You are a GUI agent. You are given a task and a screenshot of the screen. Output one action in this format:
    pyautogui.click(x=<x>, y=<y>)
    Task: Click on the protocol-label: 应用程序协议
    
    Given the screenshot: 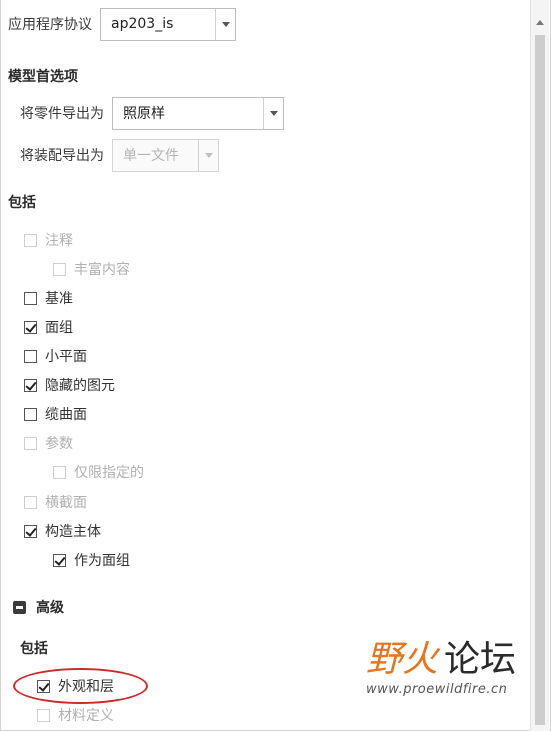 What is the action you would take?
    pyautogui.click(x=50, y=25)
    